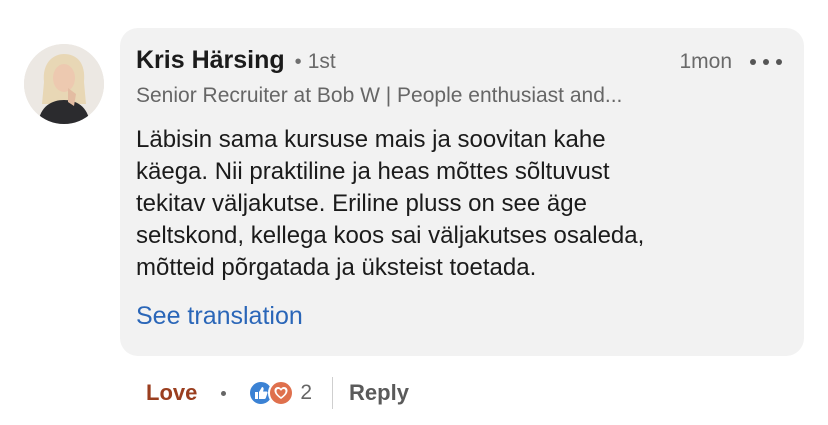 The image size is (828, 425). Describe the element at coordinates (379, 393) in the screenshot. I see `reply-button: Reply` at that location.